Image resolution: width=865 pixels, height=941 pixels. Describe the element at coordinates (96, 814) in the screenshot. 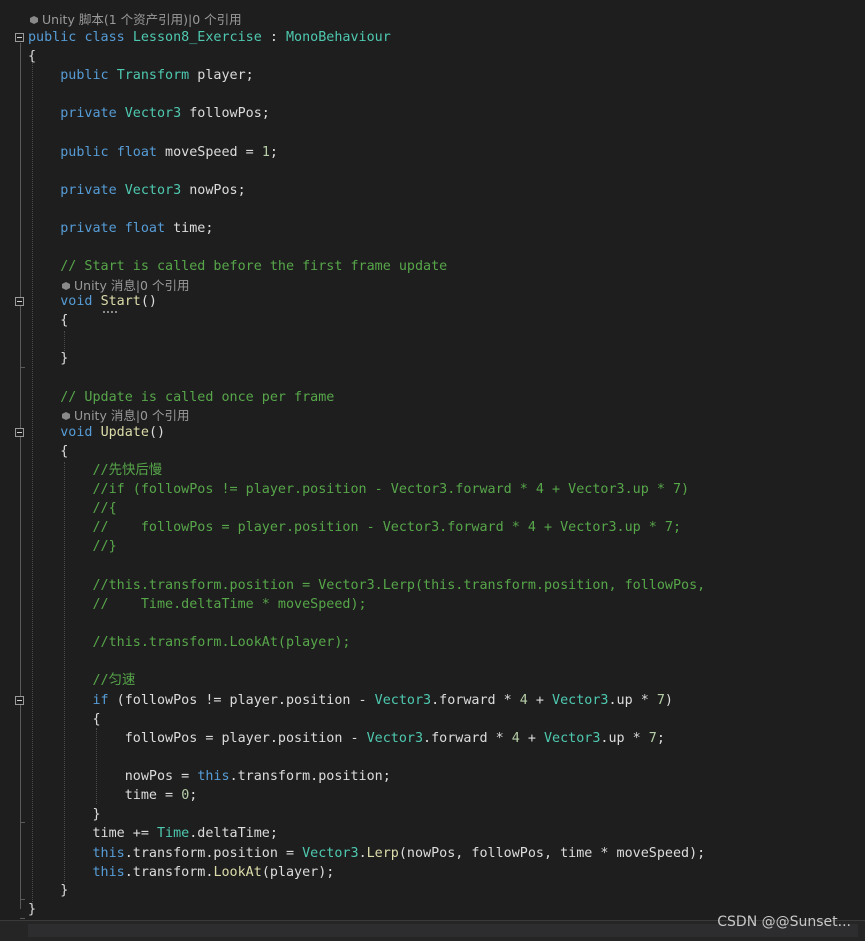

I see `if-close-brace: }` at that location.